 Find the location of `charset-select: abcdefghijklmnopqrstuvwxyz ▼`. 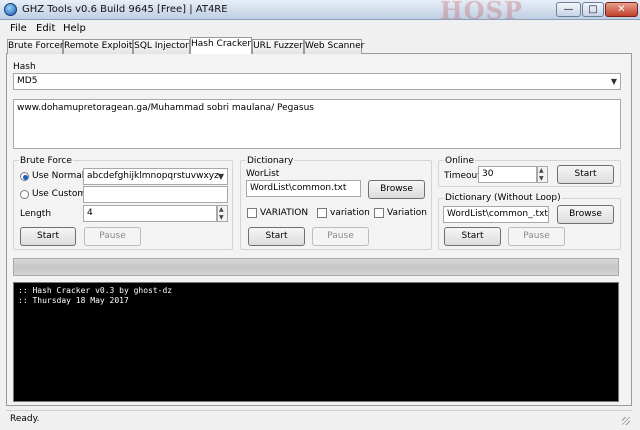

charset-select: abcdefghijklmnopqrstuvwxyz ▼ is located at coordinates (155, 176).